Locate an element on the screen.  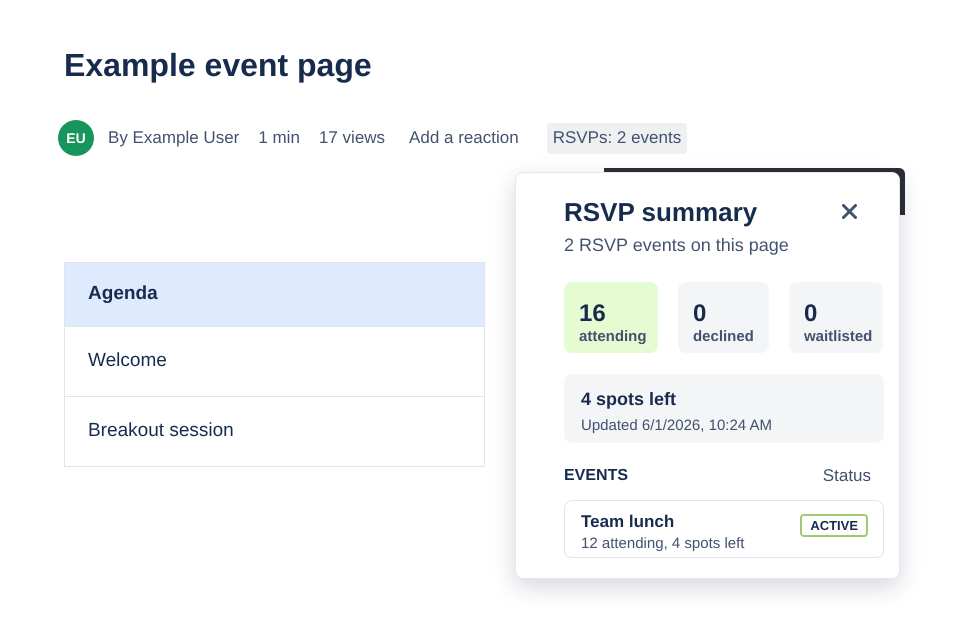
status-badge: ACTIVE is located at coordinates (834, 525).